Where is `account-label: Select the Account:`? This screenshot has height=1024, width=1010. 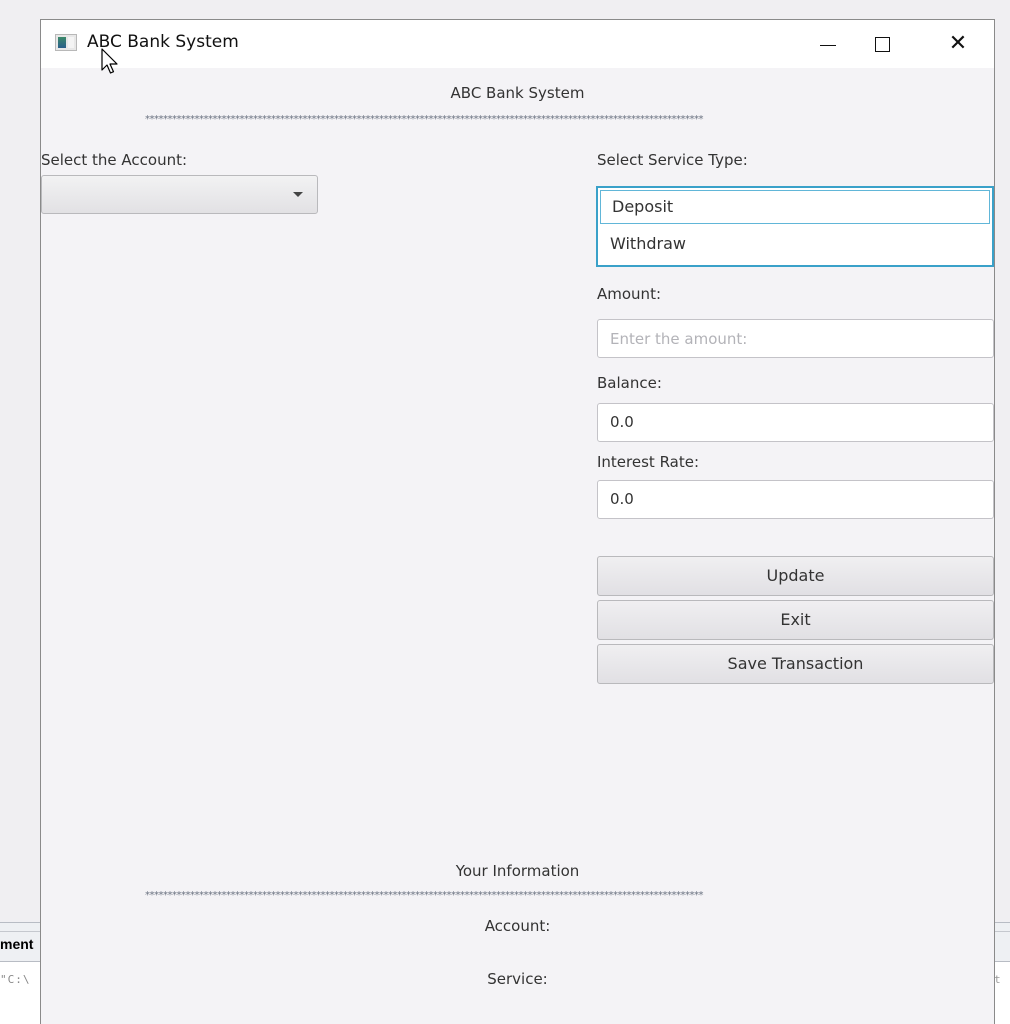
account-label: Select the Account: is located at coordinates (114, 160).